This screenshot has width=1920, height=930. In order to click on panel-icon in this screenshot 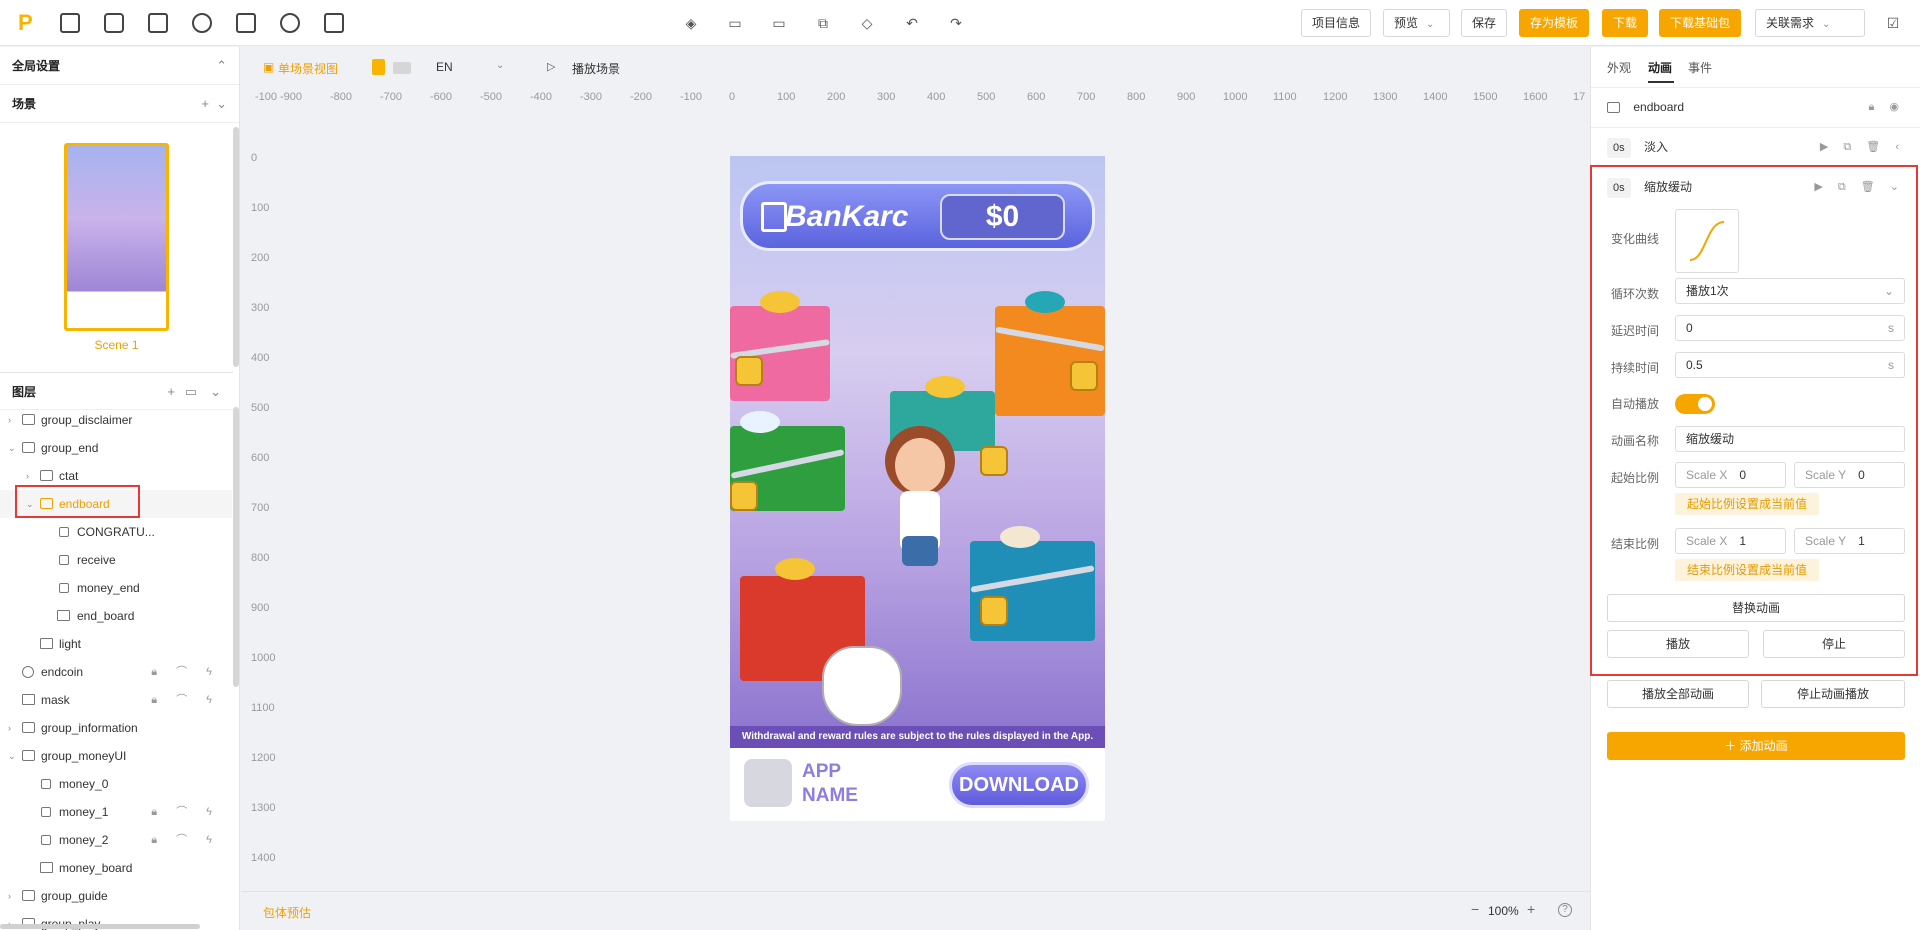, I will do `click(334, 23)`.